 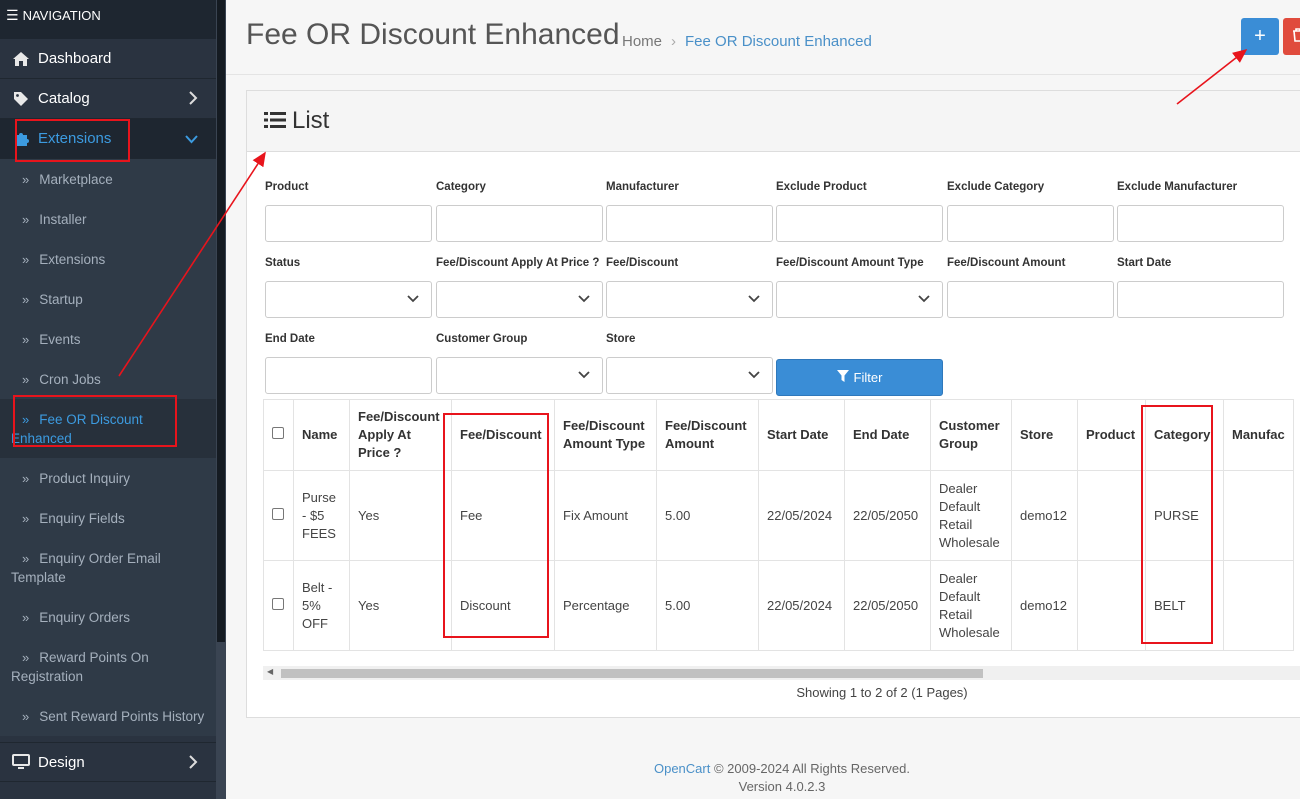 What do you see at coordinates (605, 435) in the screenshot?
I see `column-header: Fee/Discount Amount Type` at bounding box center [605, 435].